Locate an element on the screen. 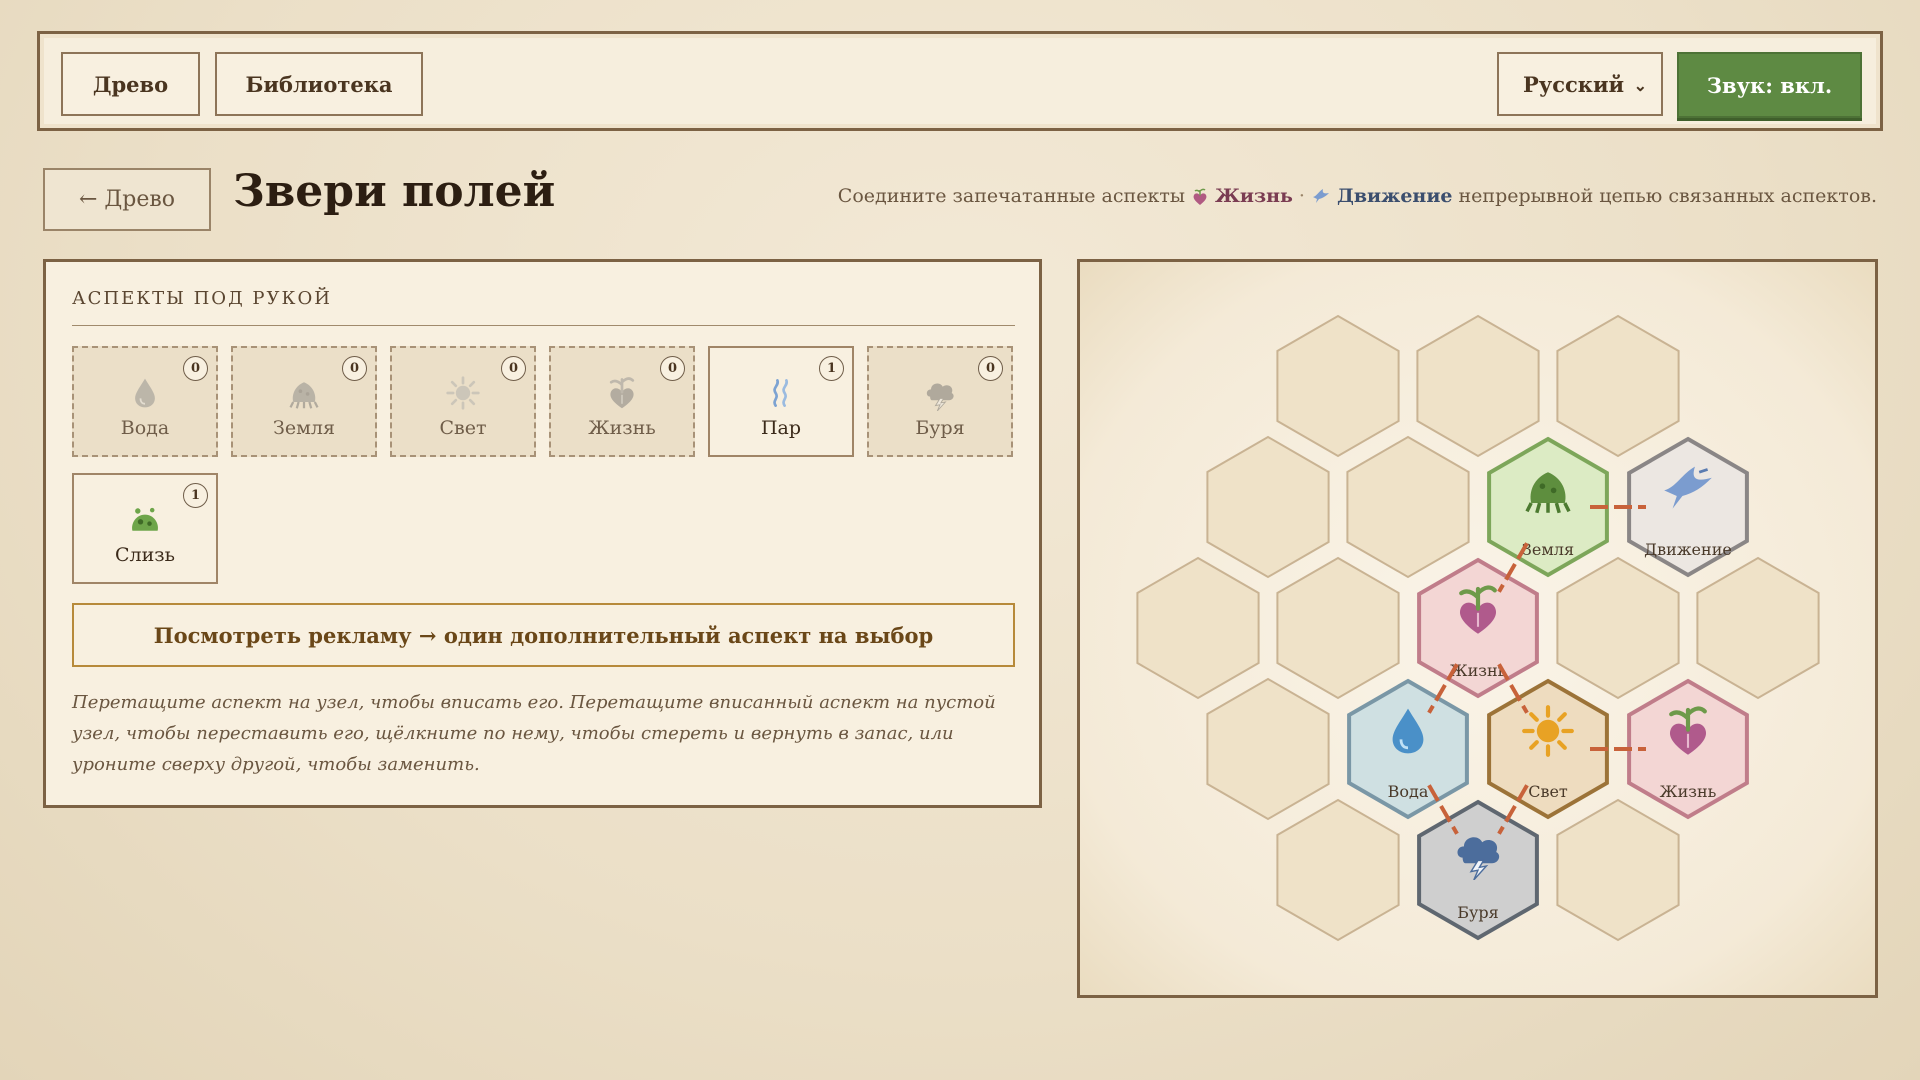 The width and height of the screenshot is (1920, 1080). filled-hex-node: Буря is located at coordinates (1478, 870).